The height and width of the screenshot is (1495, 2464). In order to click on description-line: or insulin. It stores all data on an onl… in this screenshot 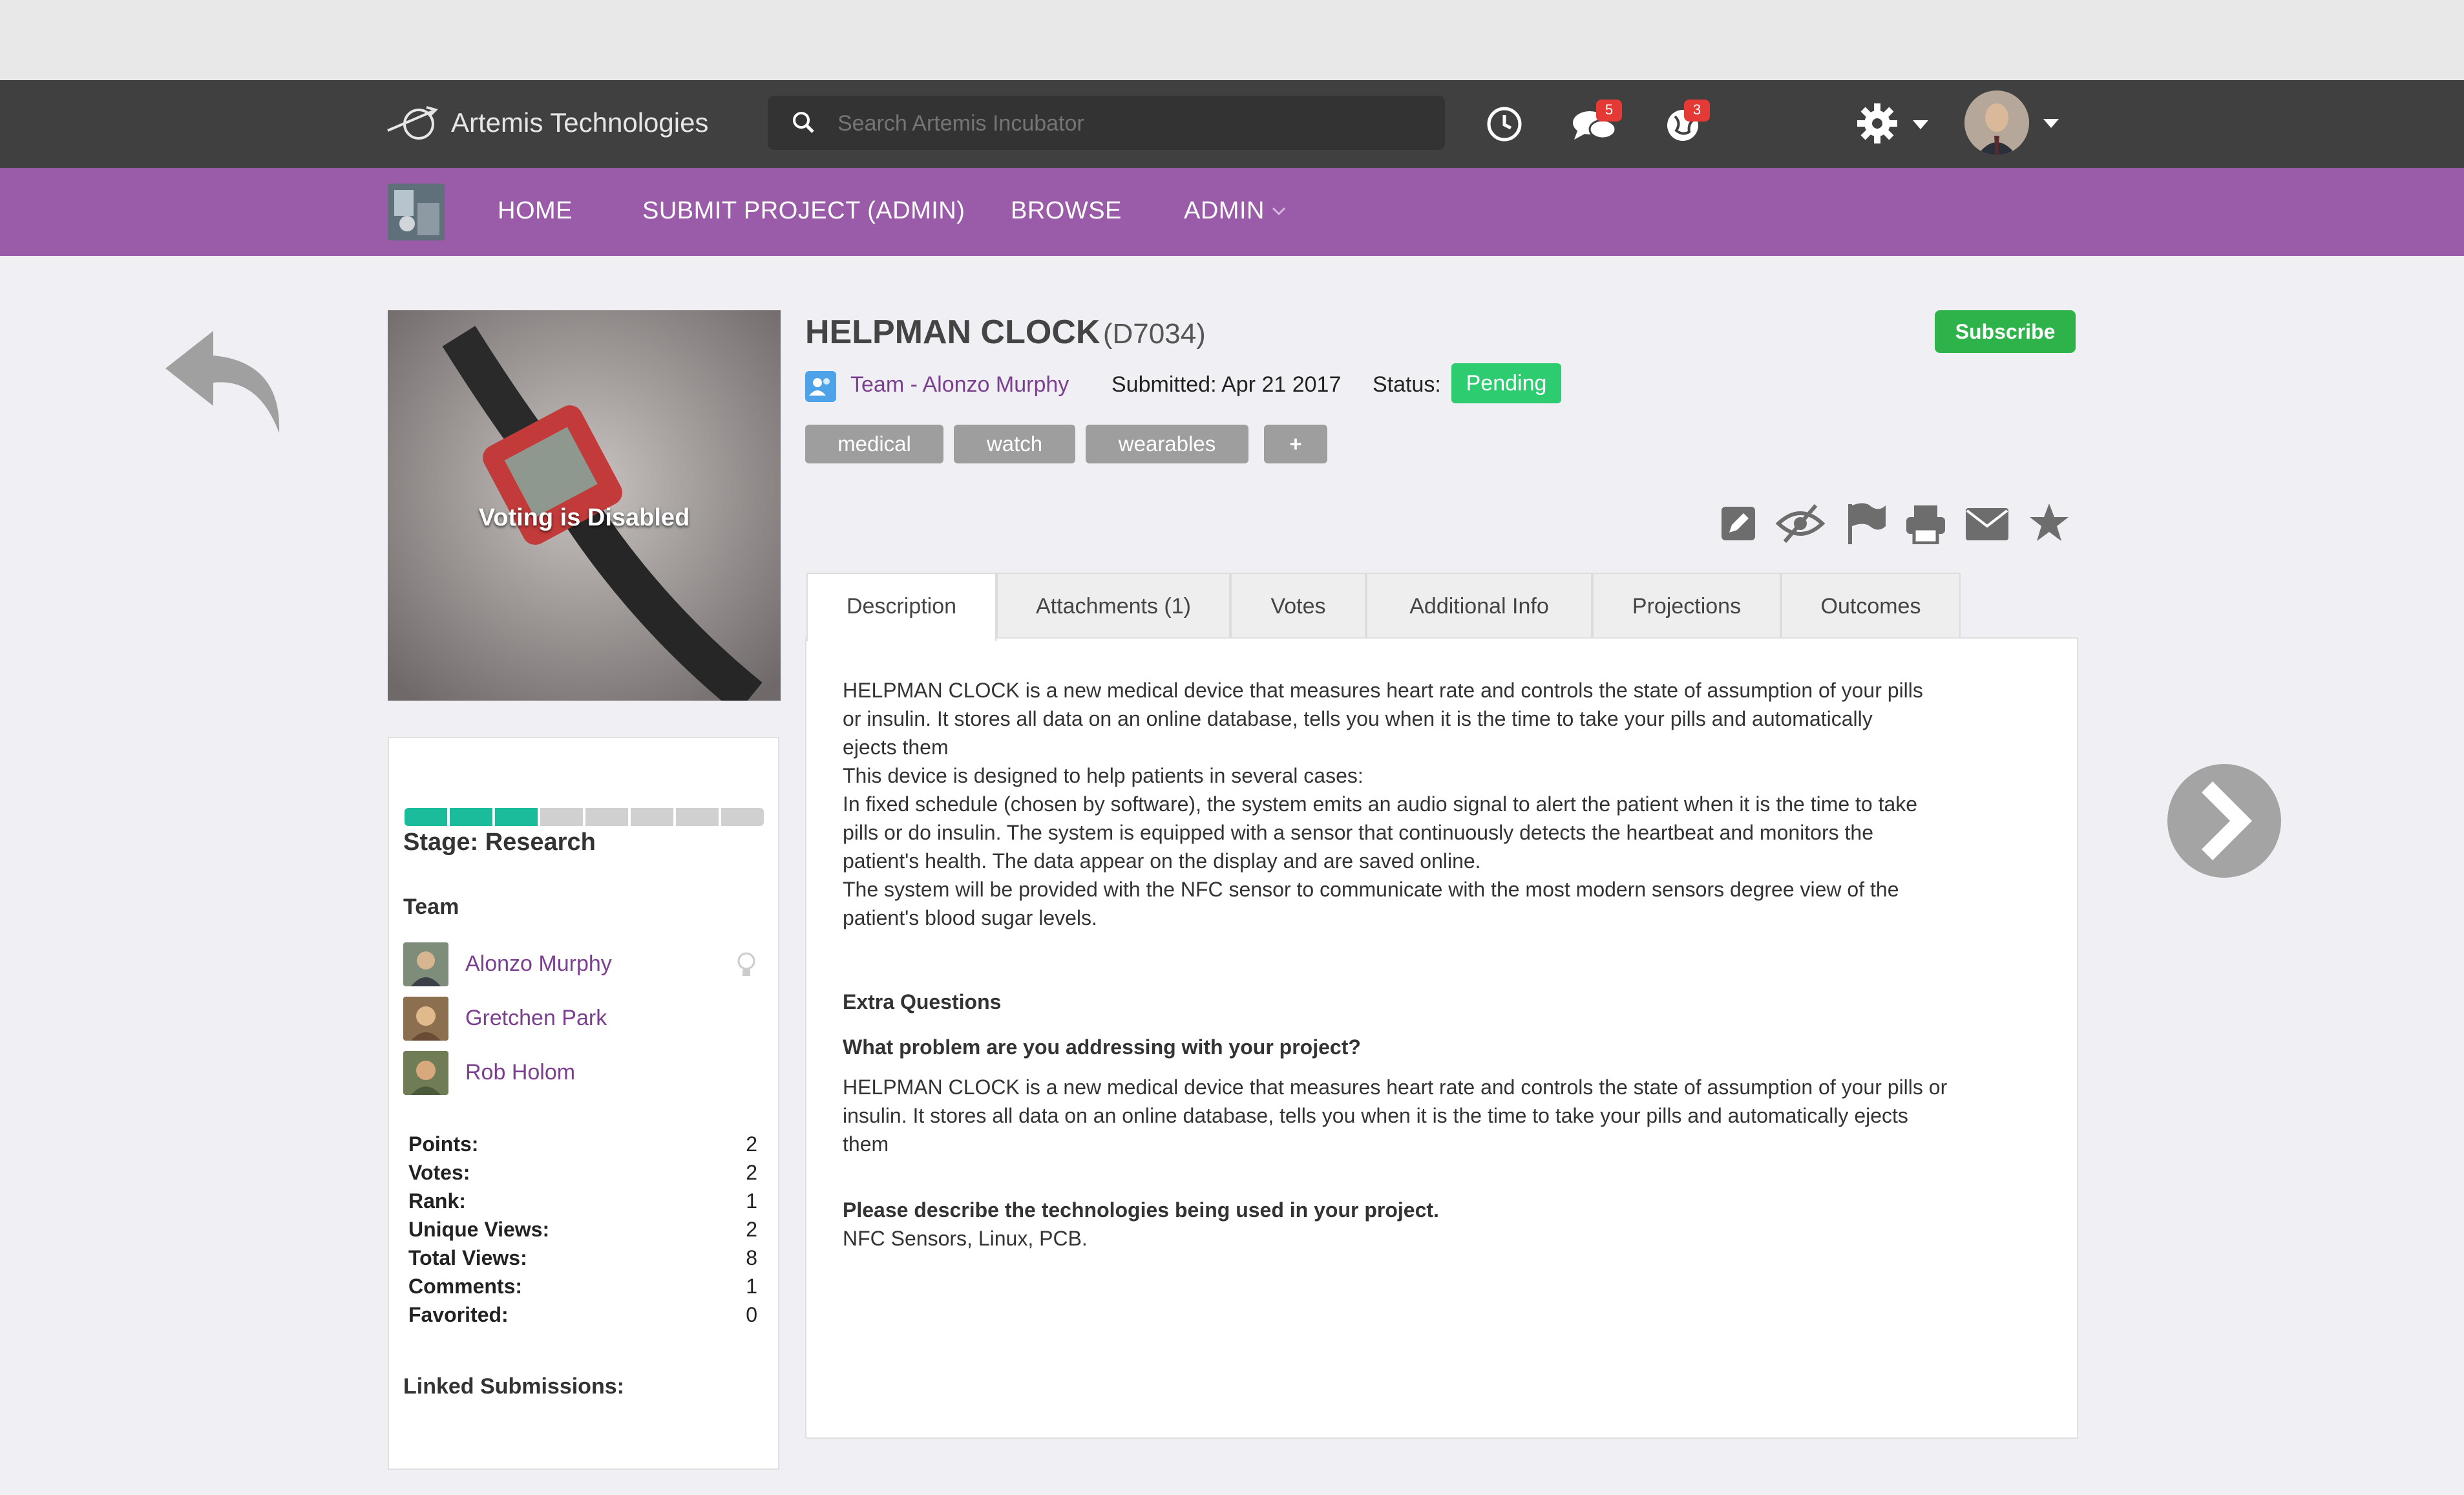, I will do `click(1358, 718)`.